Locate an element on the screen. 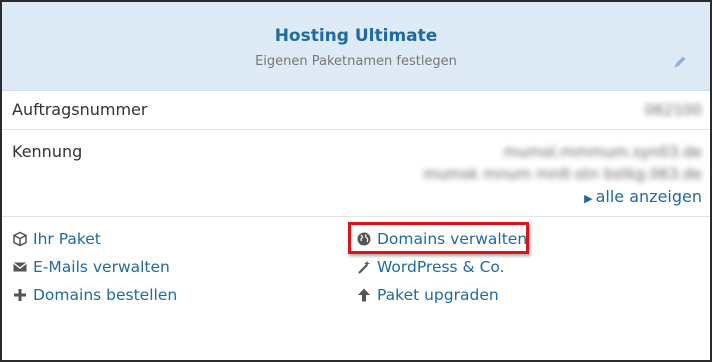  manage-emails-link: E-Mails verwalten is located at coordinates (91, 267).